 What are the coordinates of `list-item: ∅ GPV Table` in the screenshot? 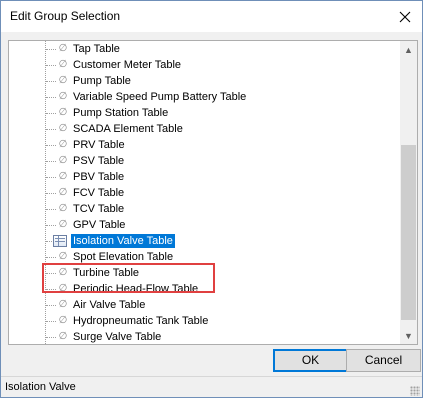 It's located at (203, 225).